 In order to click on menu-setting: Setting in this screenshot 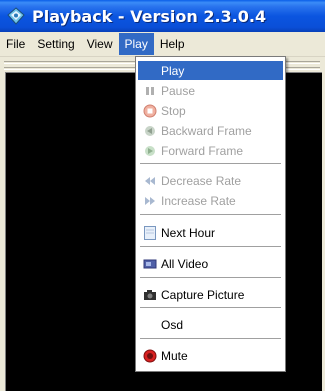, I will do `click(55, 44)`.